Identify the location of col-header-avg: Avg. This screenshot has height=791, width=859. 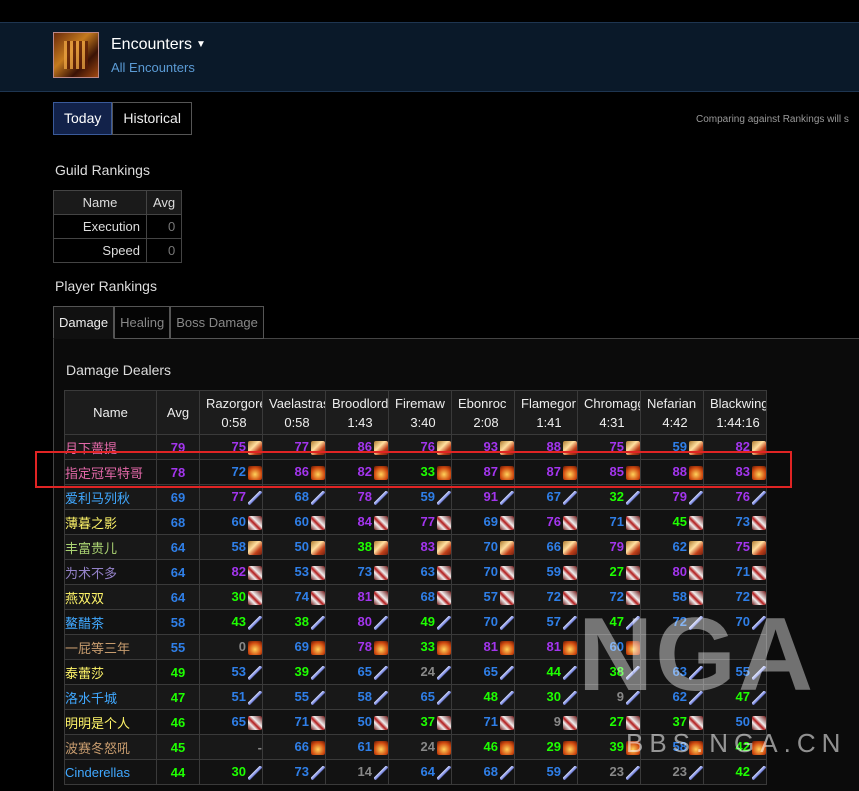
(178, 412).